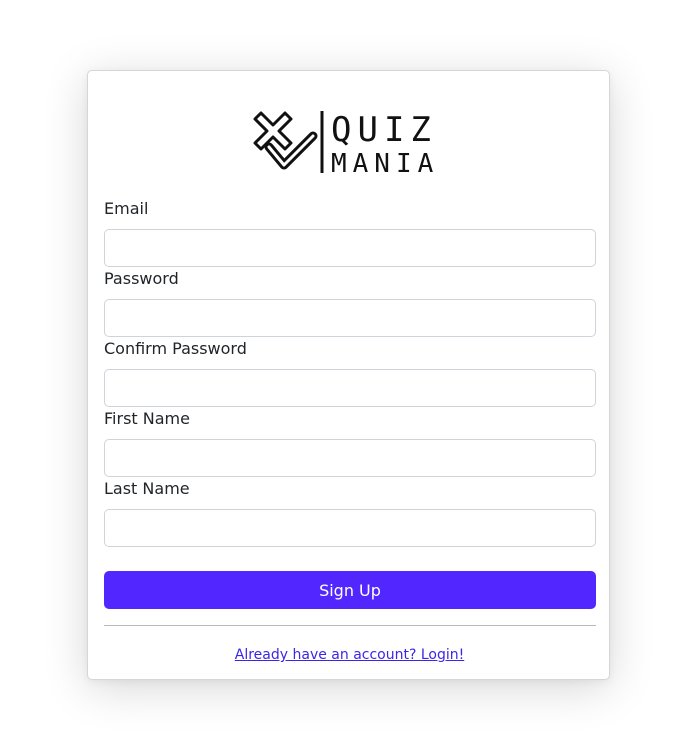 The height and width of the screenshot is (746, 700). Describe the element at coordinates (350, 318) in the screenshot. I see `password-field` at that location.